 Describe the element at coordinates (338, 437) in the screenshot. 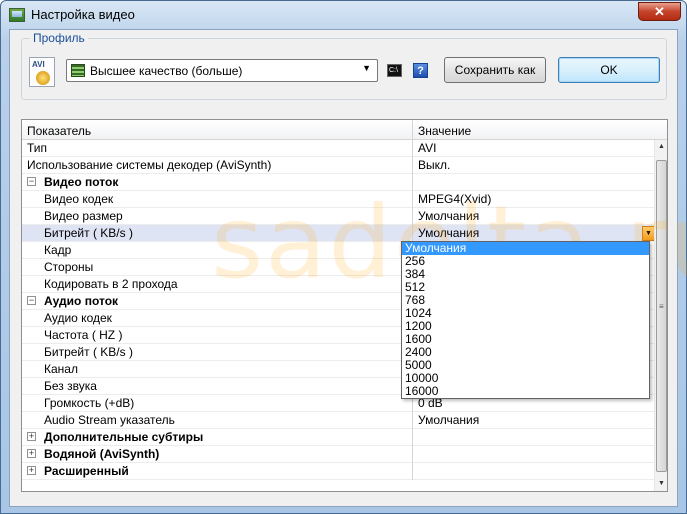

I see `category-row: + Дополнительные субтиры` at that location.